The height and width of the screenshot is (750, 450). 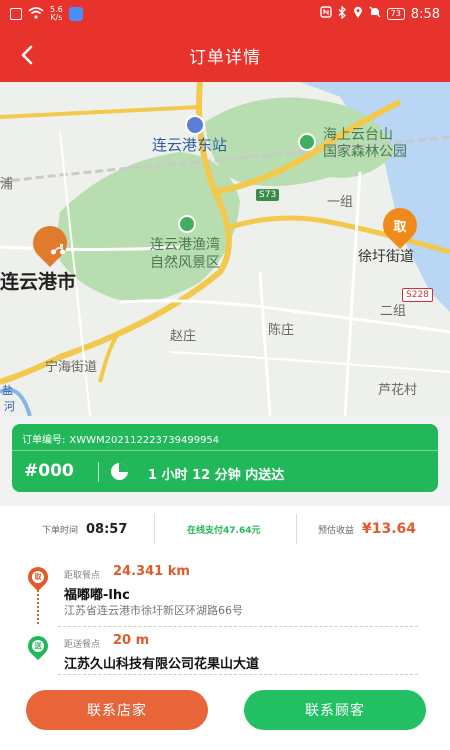 What do you see at coordinates (340, 202) in the screenshot?
I see `map-label-yizu: 一组` at bounding box center [340, 202].